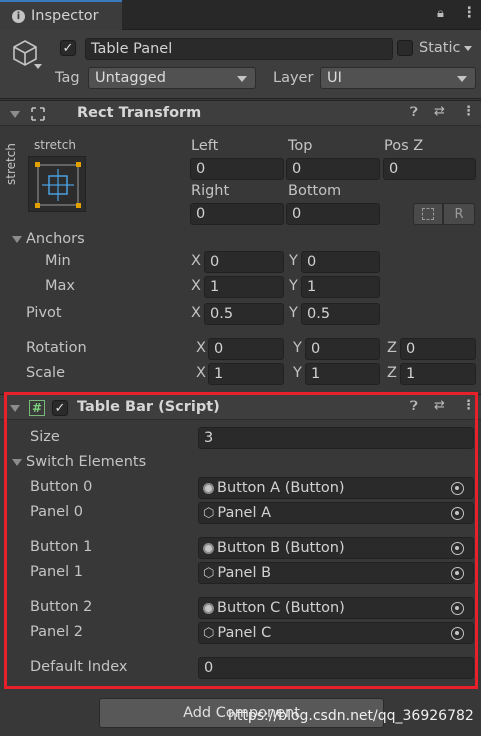 Image resolution: width=481 pixels, height=736 pixels. Describe the element at coordinates (398, 78) in the screenshot. I see `layer-dropdown: UI` at that location.